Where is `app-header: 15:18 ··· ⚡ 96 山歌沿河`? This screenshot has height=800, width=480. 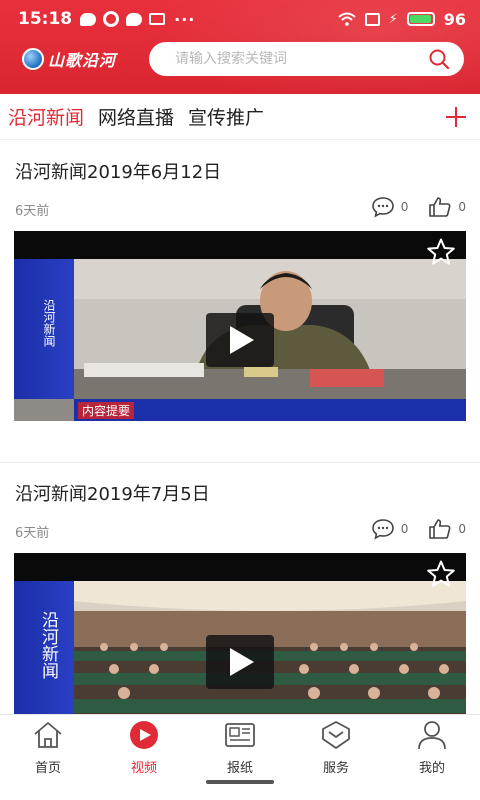
app-header: 15:18 ··· ⚡ 96 山歌沿河 is located at coordinates (240, 47).